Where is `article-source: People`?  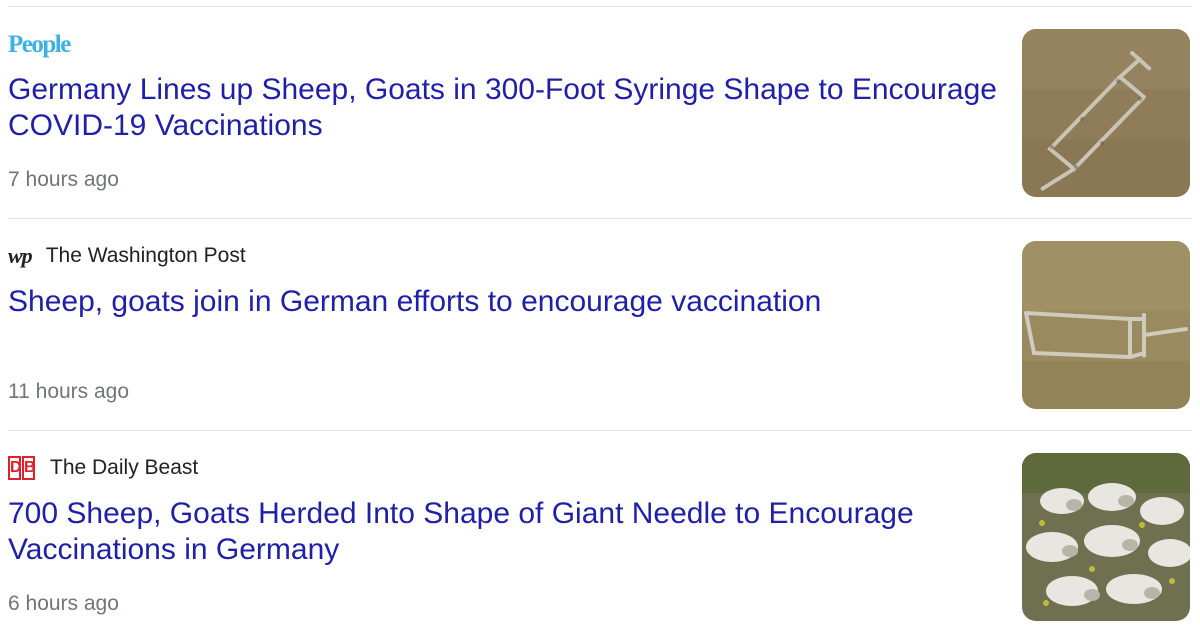 article-source: People is located at coordinates (39, 44).